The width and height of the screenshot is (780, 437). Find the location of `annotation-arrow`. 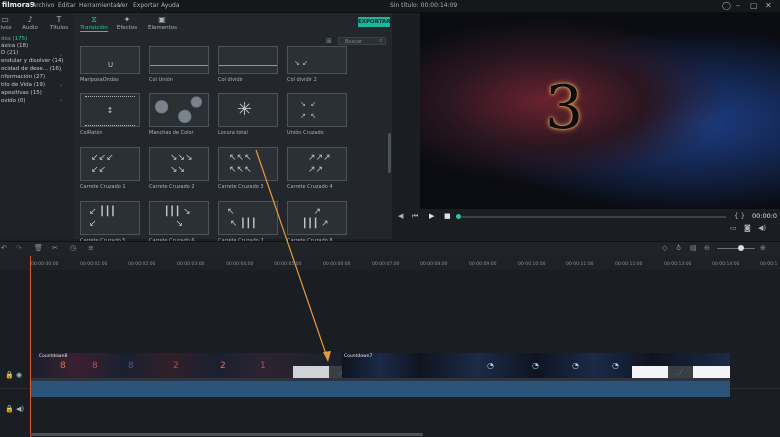

annotation-arrow is located at coordinates (293, 255).